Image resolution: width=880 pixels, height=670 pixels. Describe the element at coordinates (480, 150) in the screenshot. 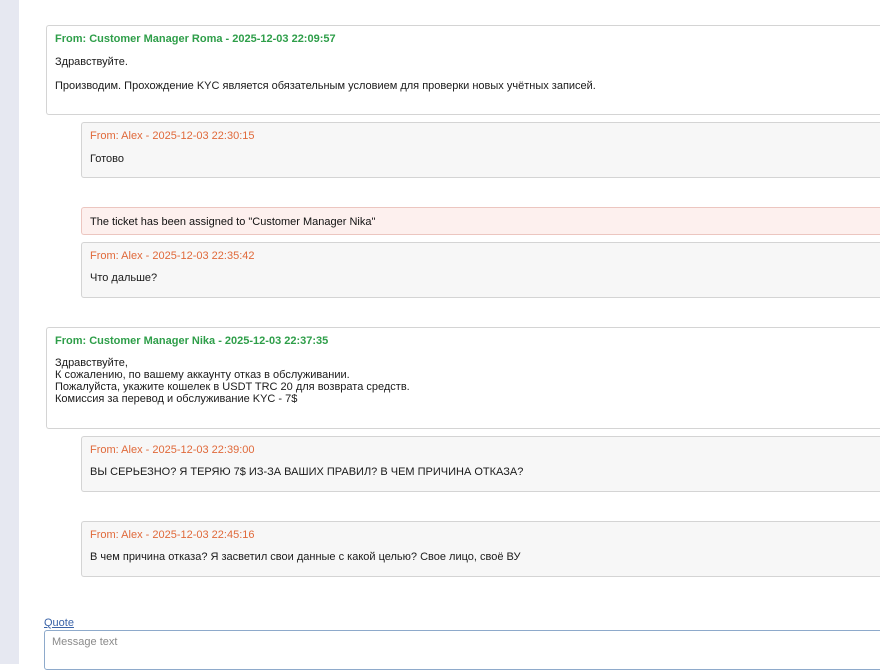

I see `message-client: From: Alex - 2025-12-03 22:30:15 Готово` at that location.